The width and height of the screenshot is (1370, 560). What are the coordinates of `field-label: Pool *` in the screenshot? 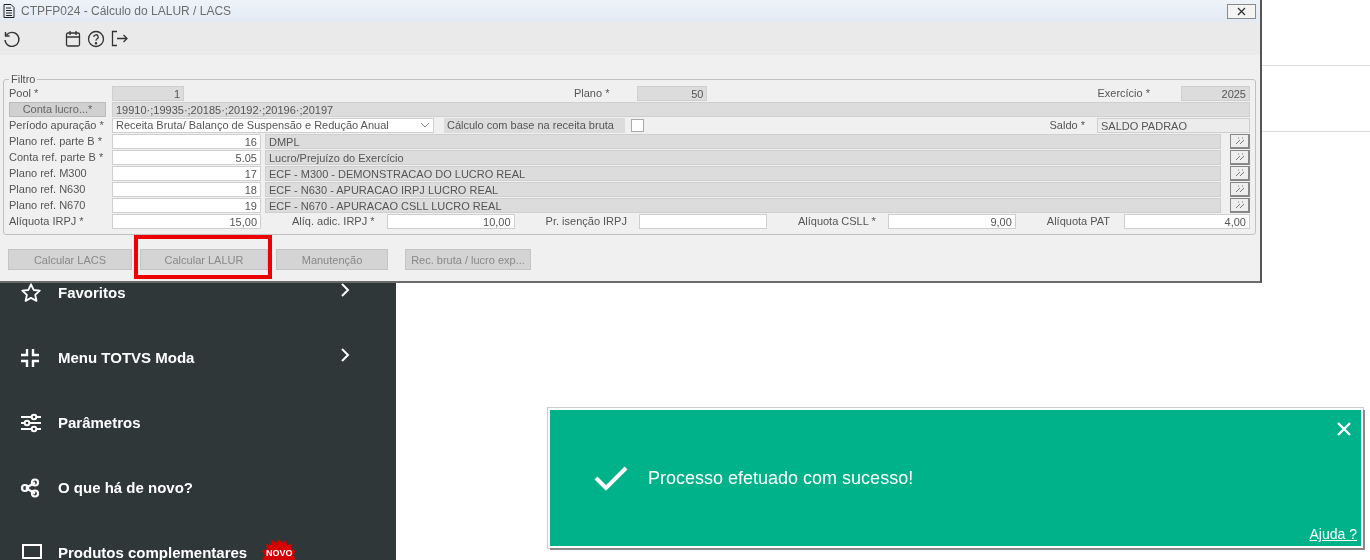 It's located at (24, 93).